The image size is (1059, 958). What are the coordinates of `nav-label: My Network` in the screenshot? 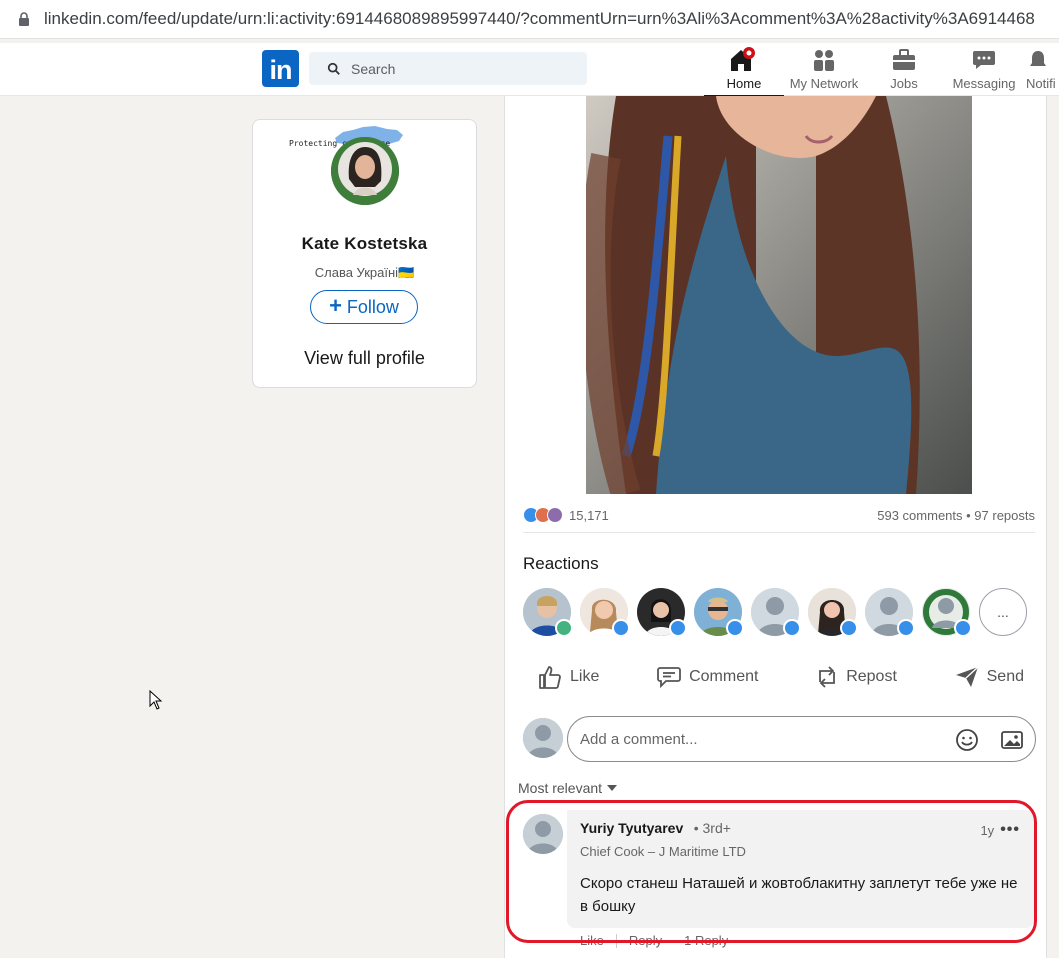 It's located at (824, 83).